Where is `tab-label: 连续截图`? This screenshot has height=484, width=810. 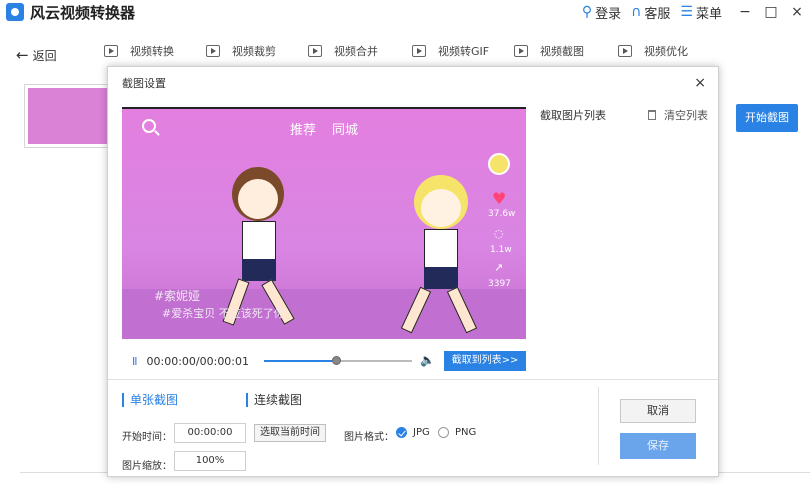
tab-label: 连续截图 is located at coordinates (278, 400).